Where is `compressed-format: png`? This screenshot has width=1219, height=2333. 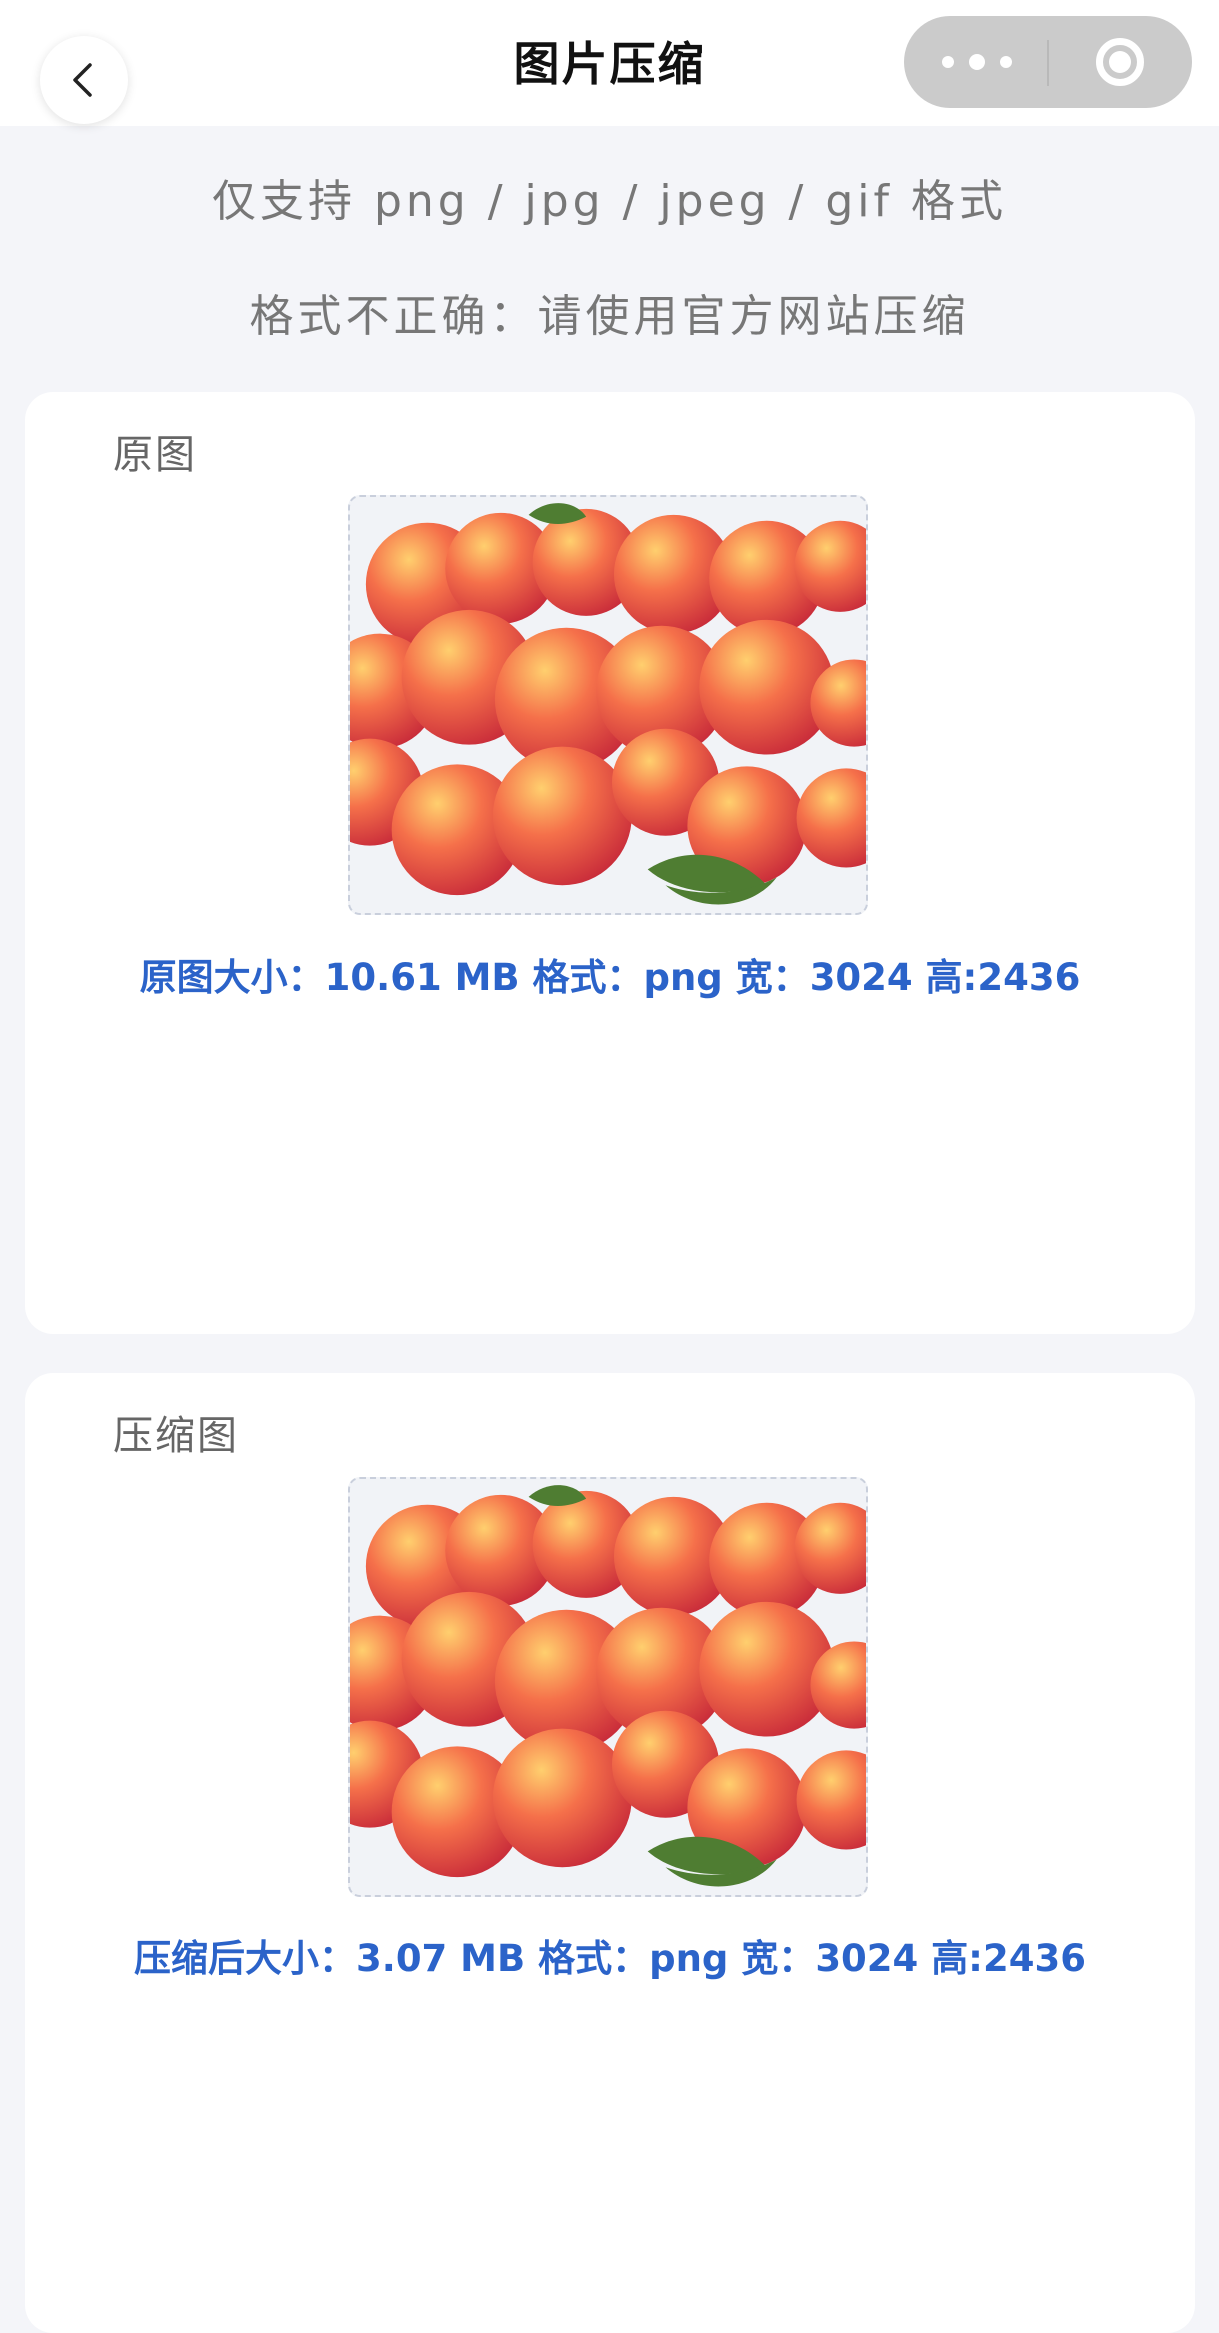 compressed-format: png is located at coordinates (689, 1958).